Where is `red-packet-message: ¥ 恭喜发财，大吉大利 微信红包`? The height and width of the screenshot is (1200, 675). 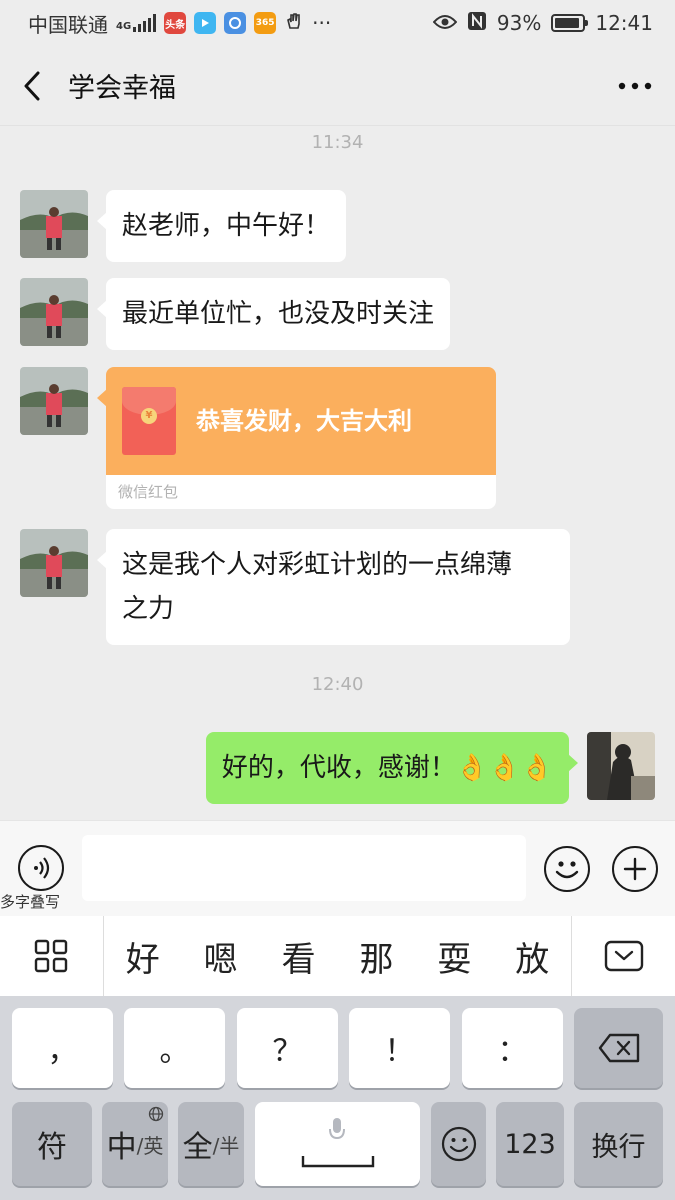 red-packet-message: ¥ 恭喜发财，大吉大利 微信红包 is located at coordinates (296, 438).